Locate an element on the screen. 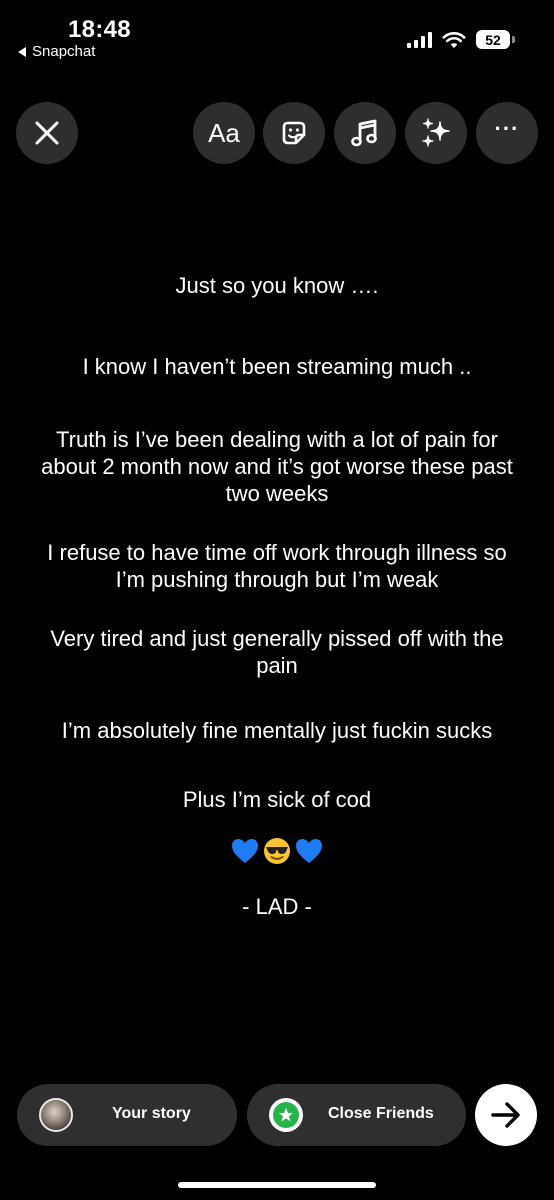 The width and height of the screenshot is (554, 1200). more-icon: ··· is located at coordinates (507, 128).